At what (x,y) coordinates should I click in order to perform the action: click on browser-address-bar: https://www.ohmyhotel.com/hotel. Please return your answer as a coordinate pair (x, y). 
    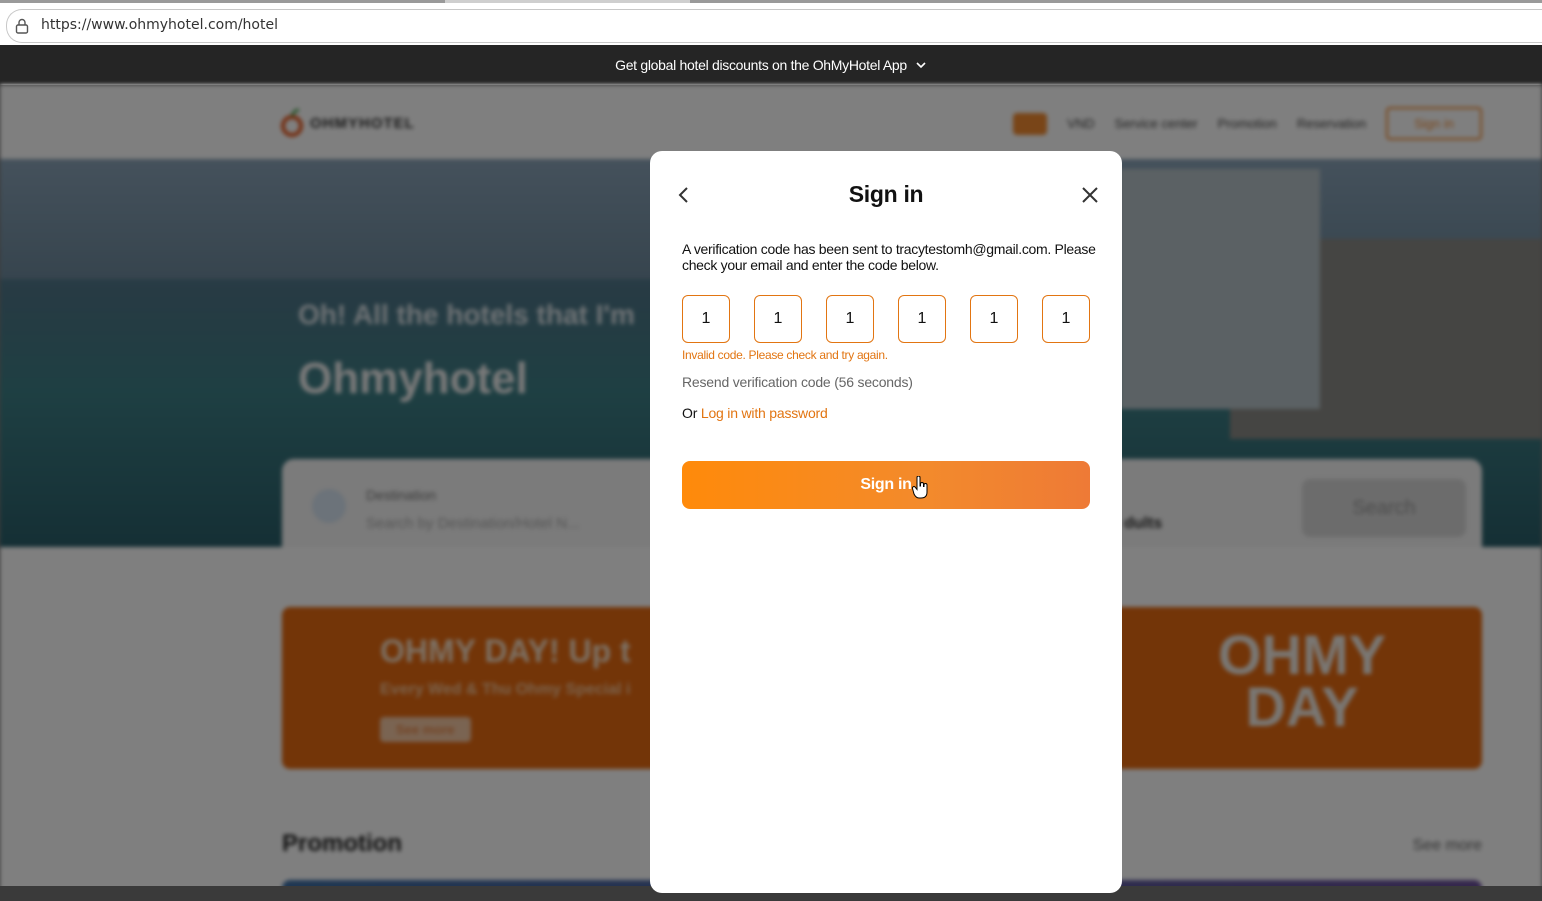
    Looking at the image, I should click on (771, 23).